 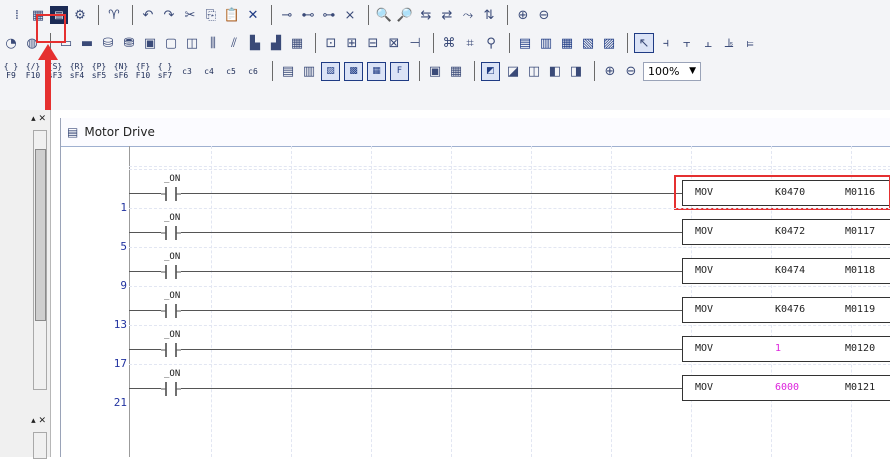 What do you see at coordinates (786, 349) in the screenshot?
I see `mov-instruction-box: MOV 1 M0120` at bounding box center [786, 349].